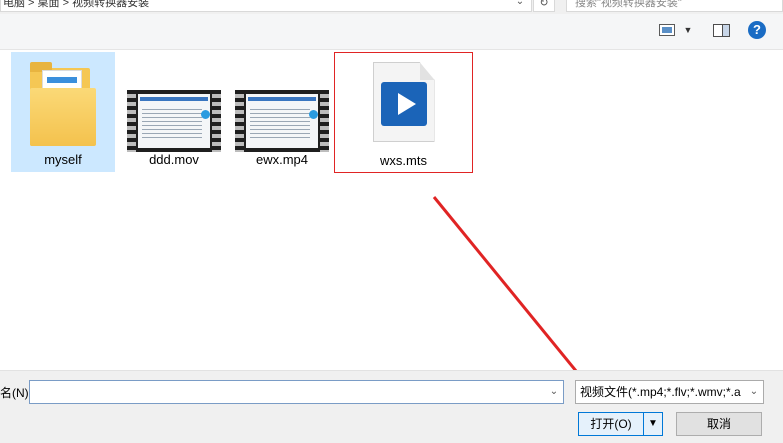 This screenshot has height=443, width=783. I want to click on file-name: ddd.mov, so click(174, 159).